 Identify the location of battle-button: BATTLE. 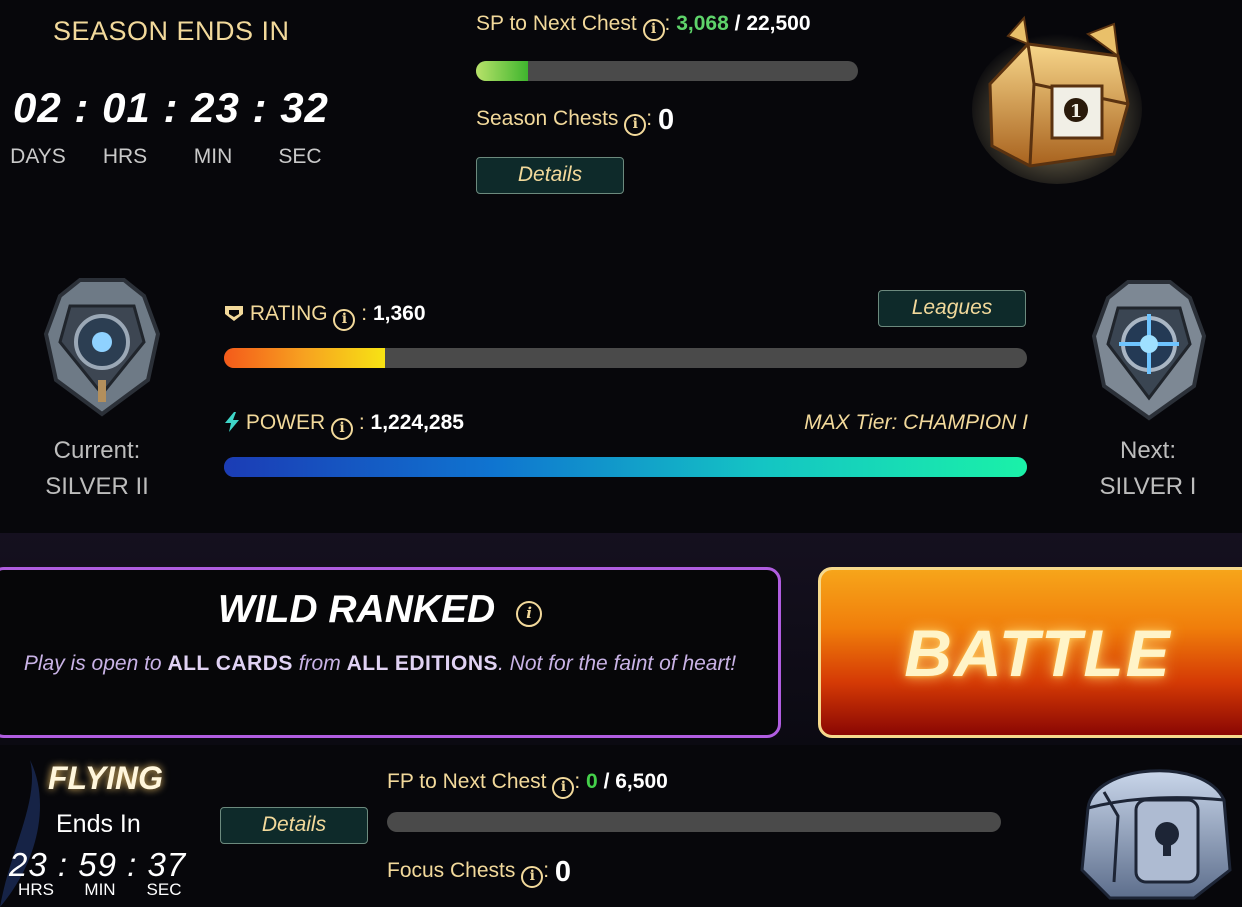
(1030, 652).